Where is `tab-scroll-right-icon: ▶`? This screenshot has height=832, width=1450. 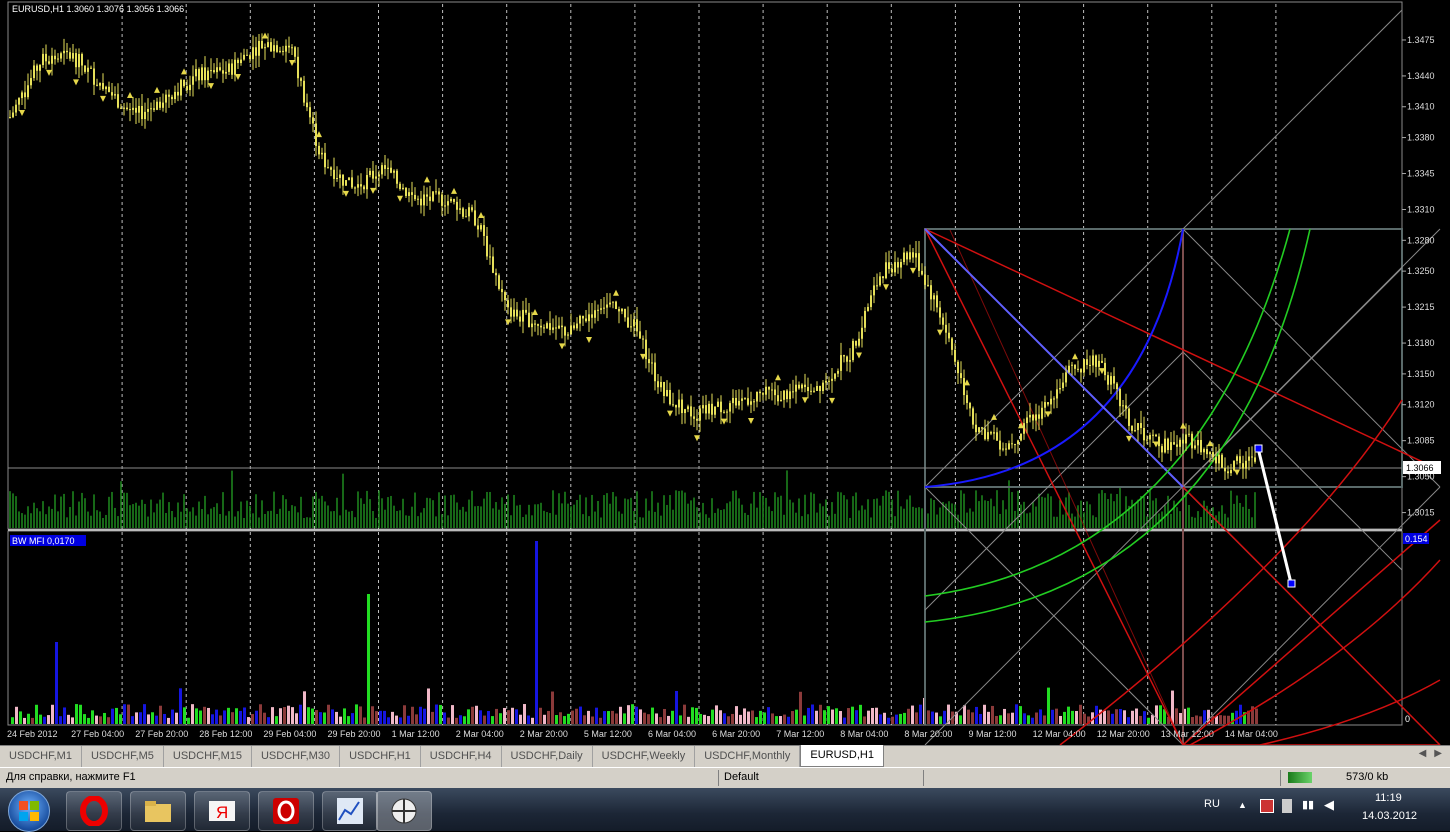 tab-scroll-right-icon: ▶ is located at coordinates (1438, 756).